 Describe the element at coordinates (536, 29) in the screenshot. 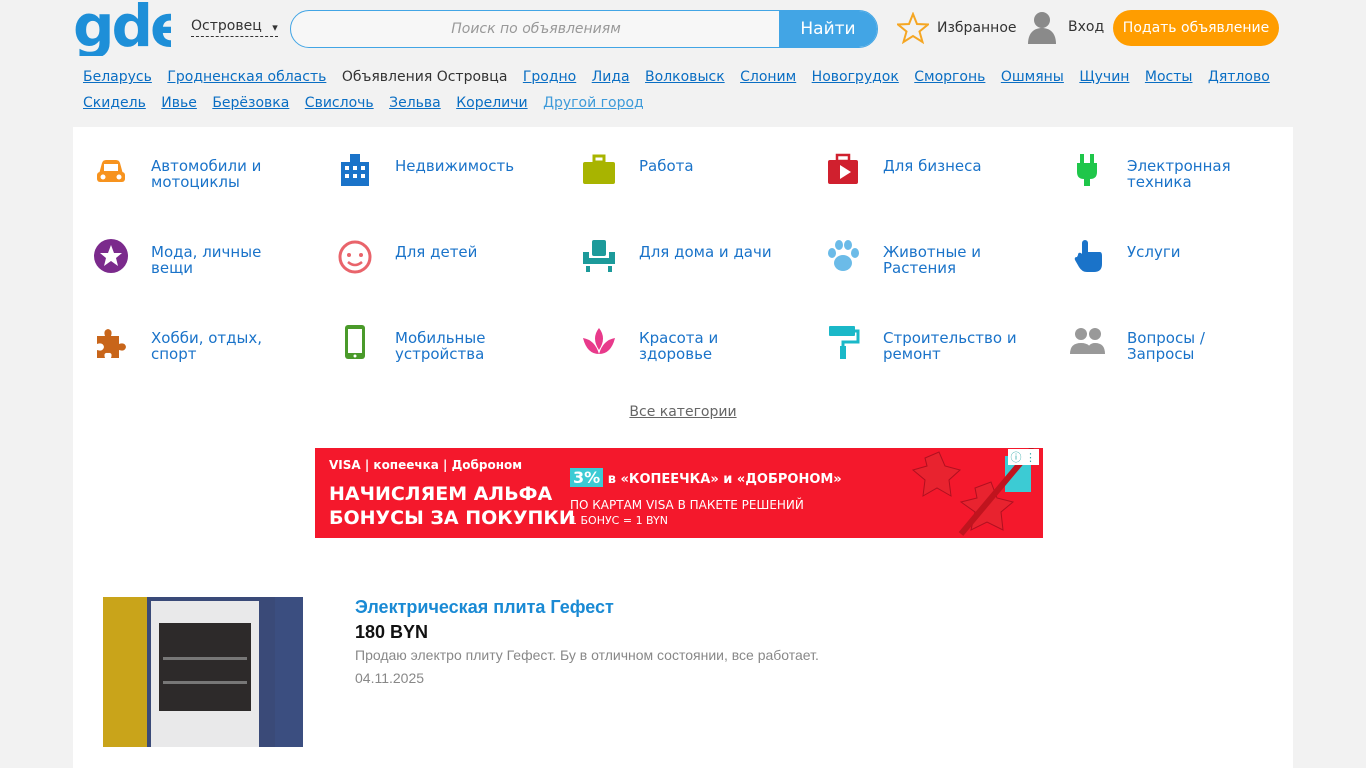

I see `search-input` at that location.